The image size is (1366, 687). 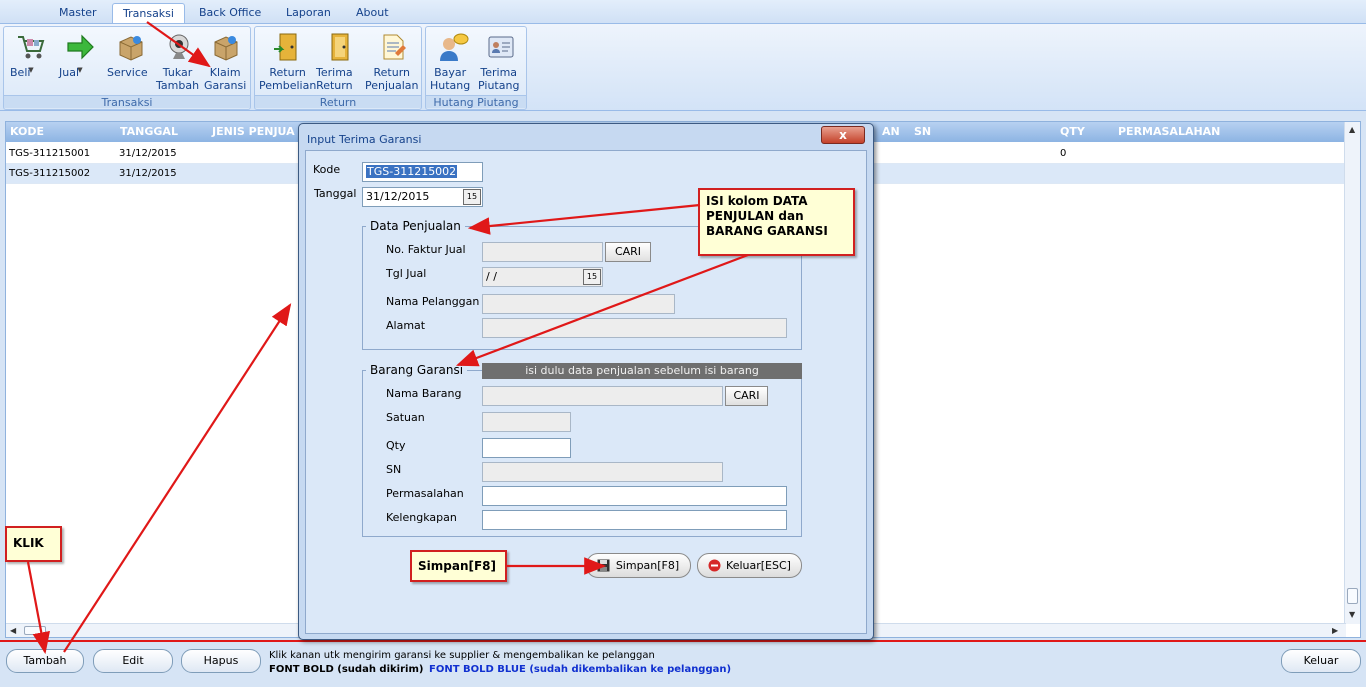 I want to click on tgl-jual-label: Tgl Jual, so click(x=406, y=273).